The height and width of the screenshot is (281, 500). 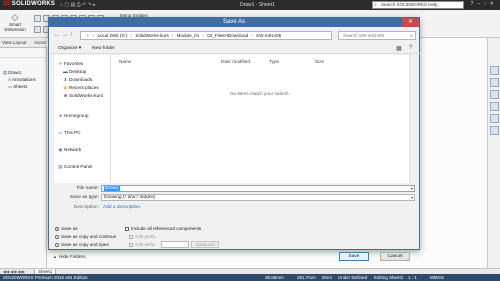 What do you see at coordinates (260, 93) in the screenshot?
I see `empty-results-message: No items match your search.` at bounding box center [260, 93].